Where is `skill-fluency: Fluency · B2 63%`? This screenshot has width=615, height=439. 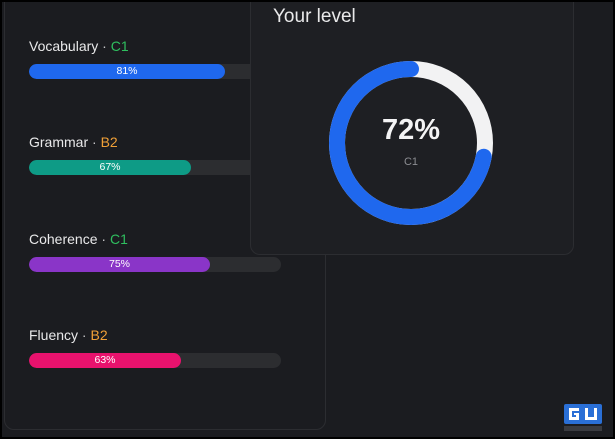 skill-fluency: Fluency · B2 63% is located at coordinates (156, 347).